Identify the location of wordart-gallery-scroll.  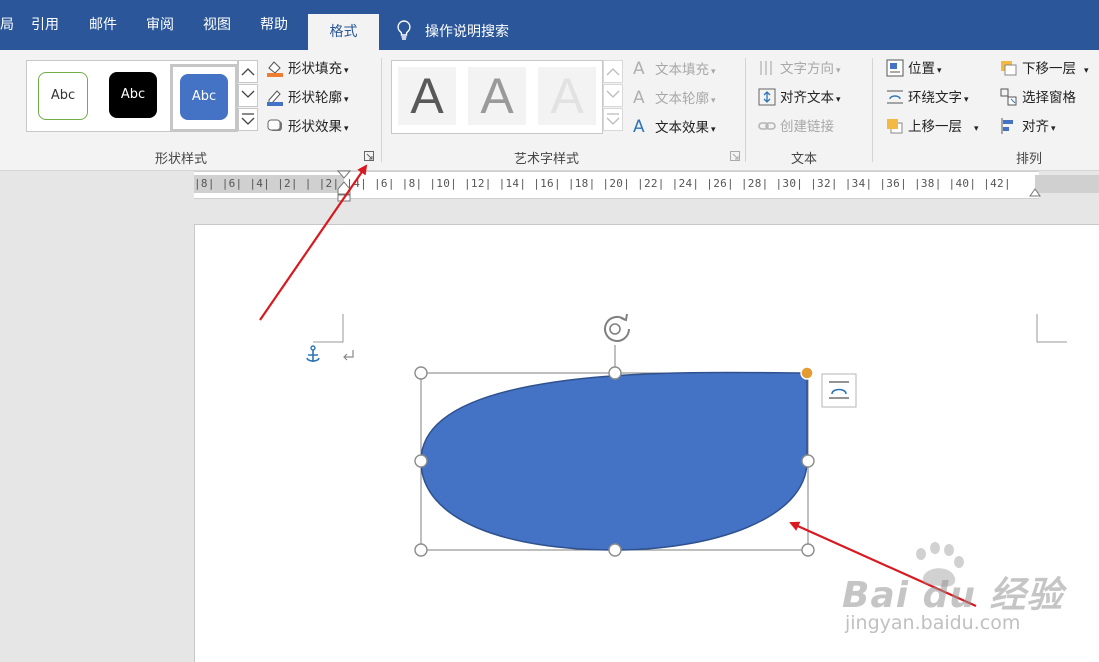
(613, 96).